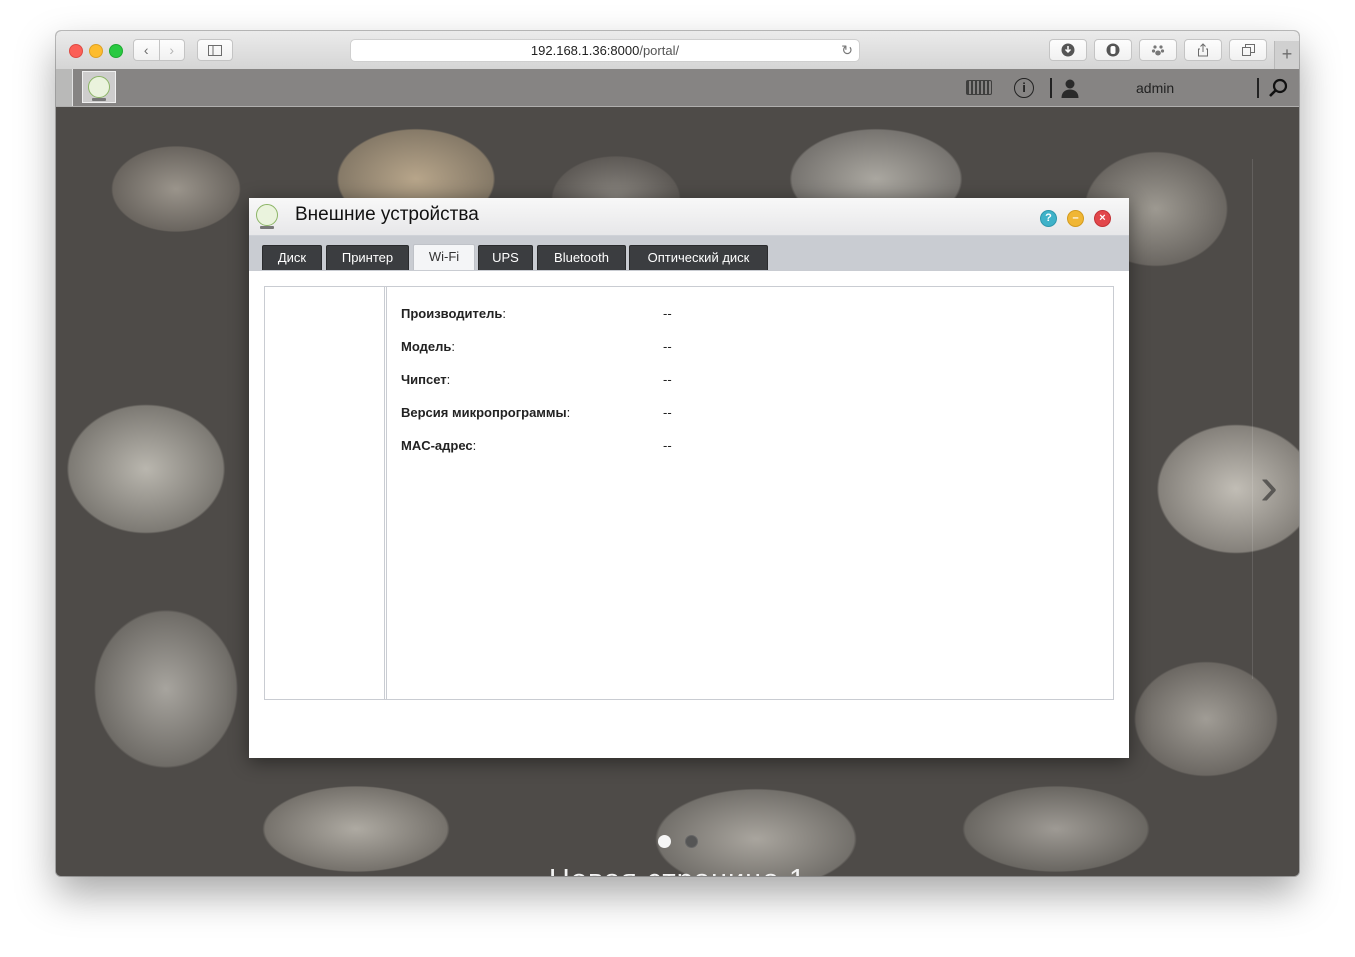 The height and width of the screenshot is (957, 1355). Describe the element at coordinates (386, 493) in the screenshot. I see `panel-divider` at that location.